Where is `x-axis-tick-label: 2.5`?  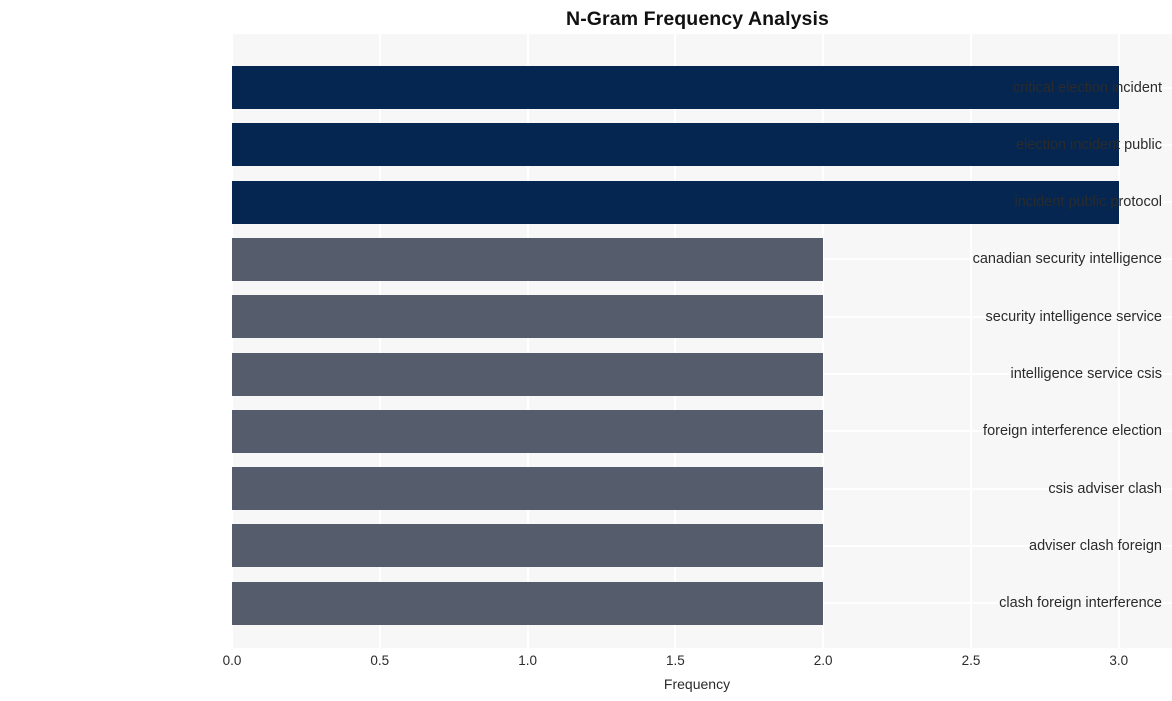
x-axis-tick-label: 2.5 is located at coordinates (971, 660).